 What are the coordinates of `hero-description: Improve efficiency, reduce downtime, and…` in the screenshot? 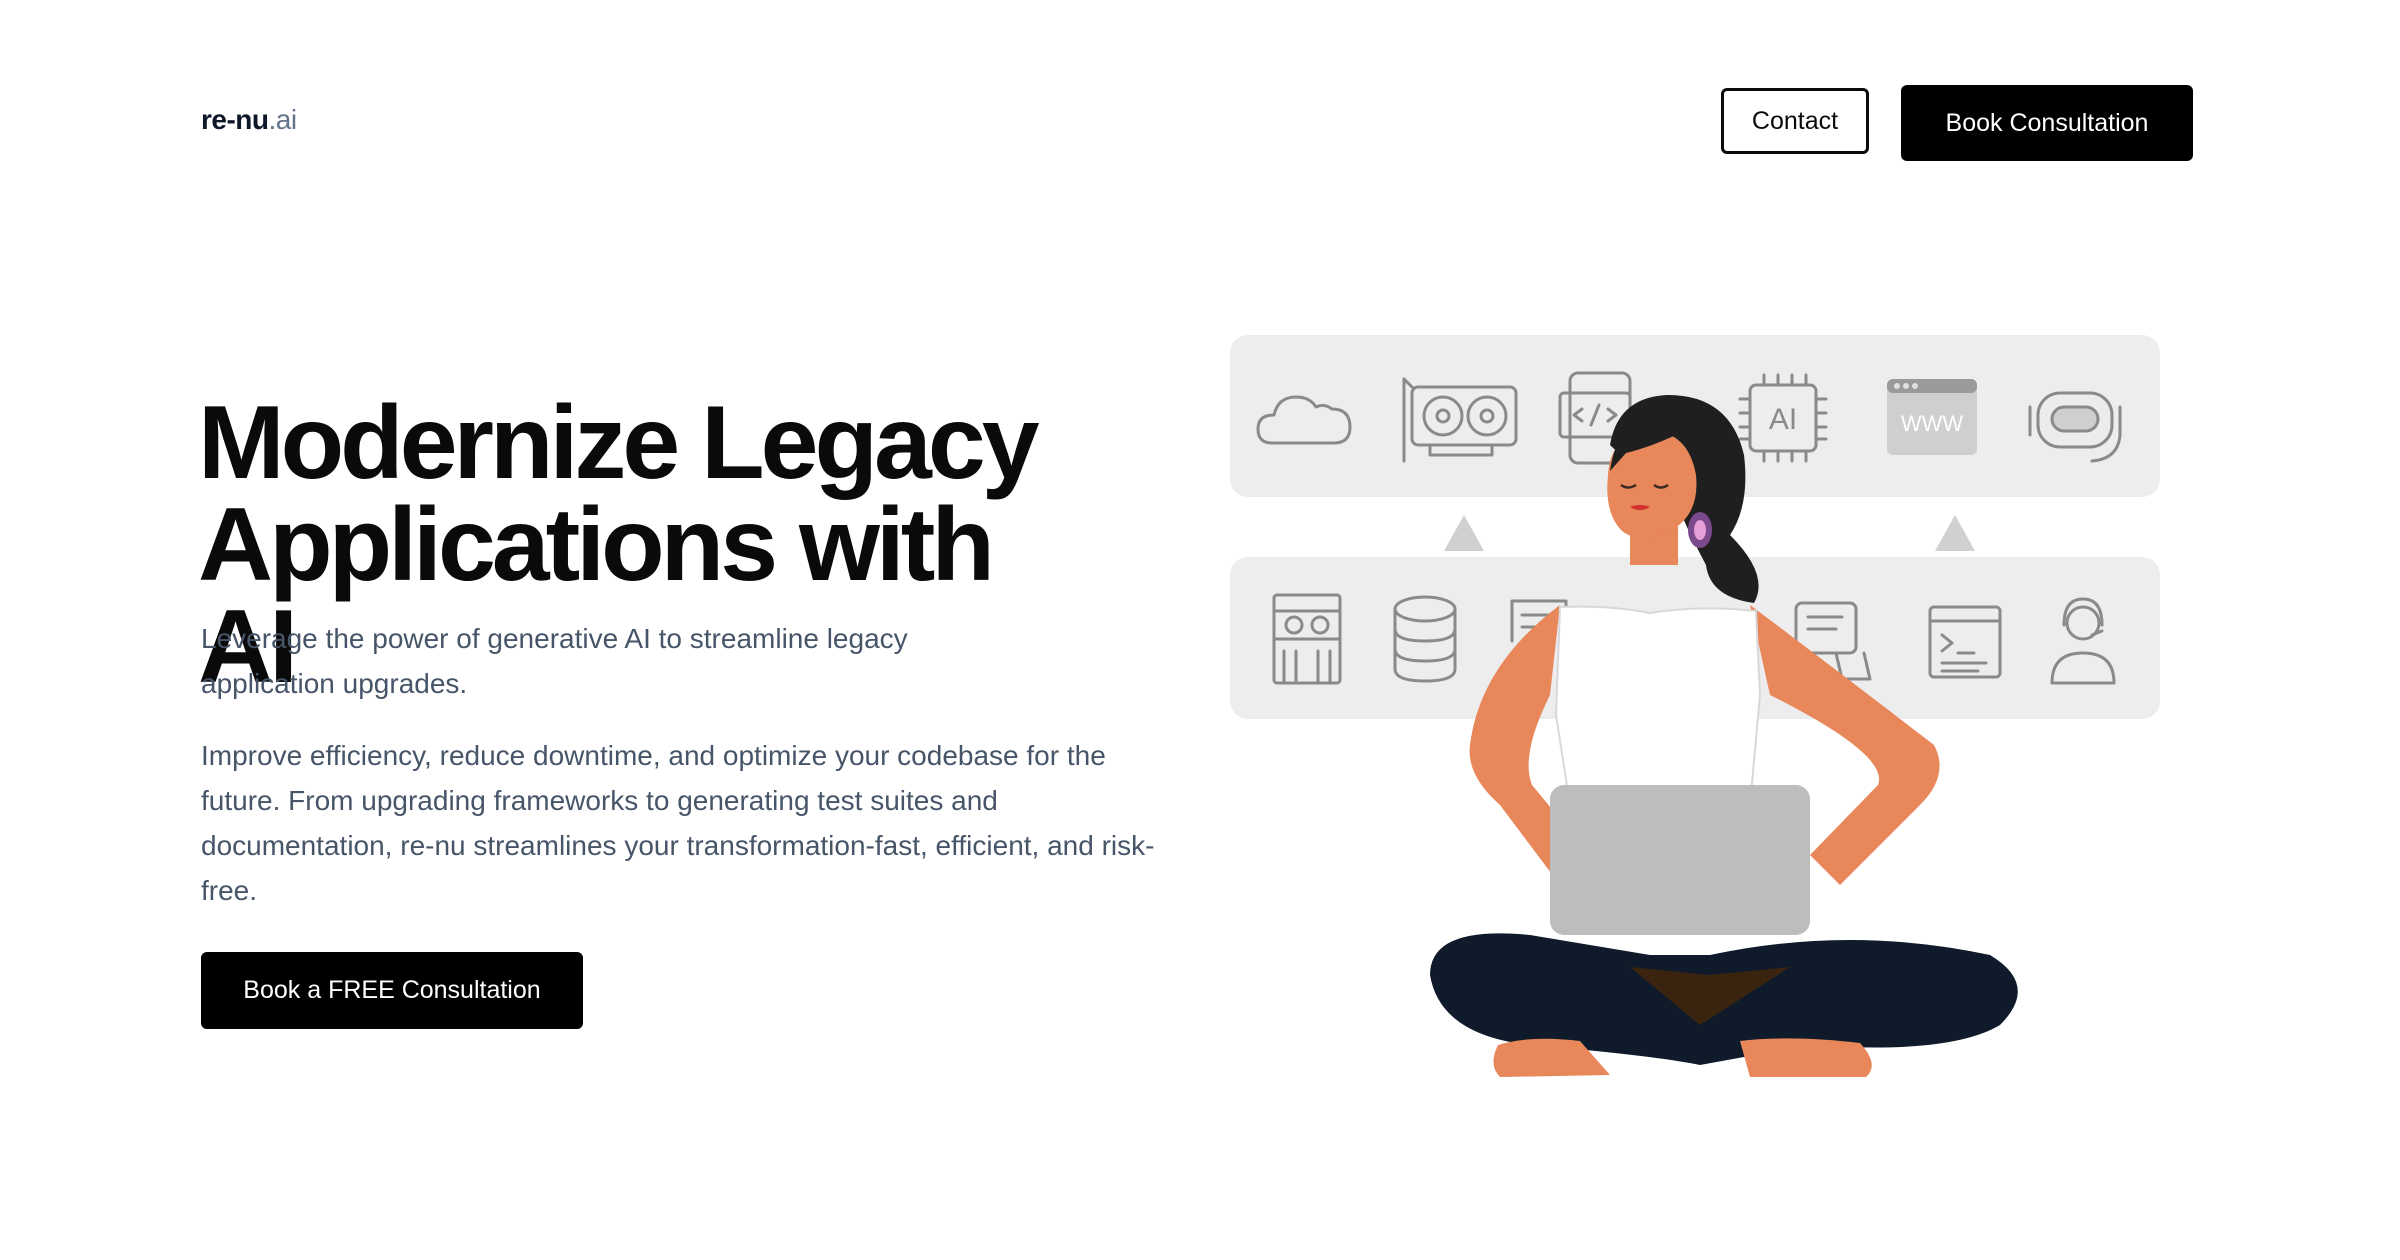 It's located at (678, 823).